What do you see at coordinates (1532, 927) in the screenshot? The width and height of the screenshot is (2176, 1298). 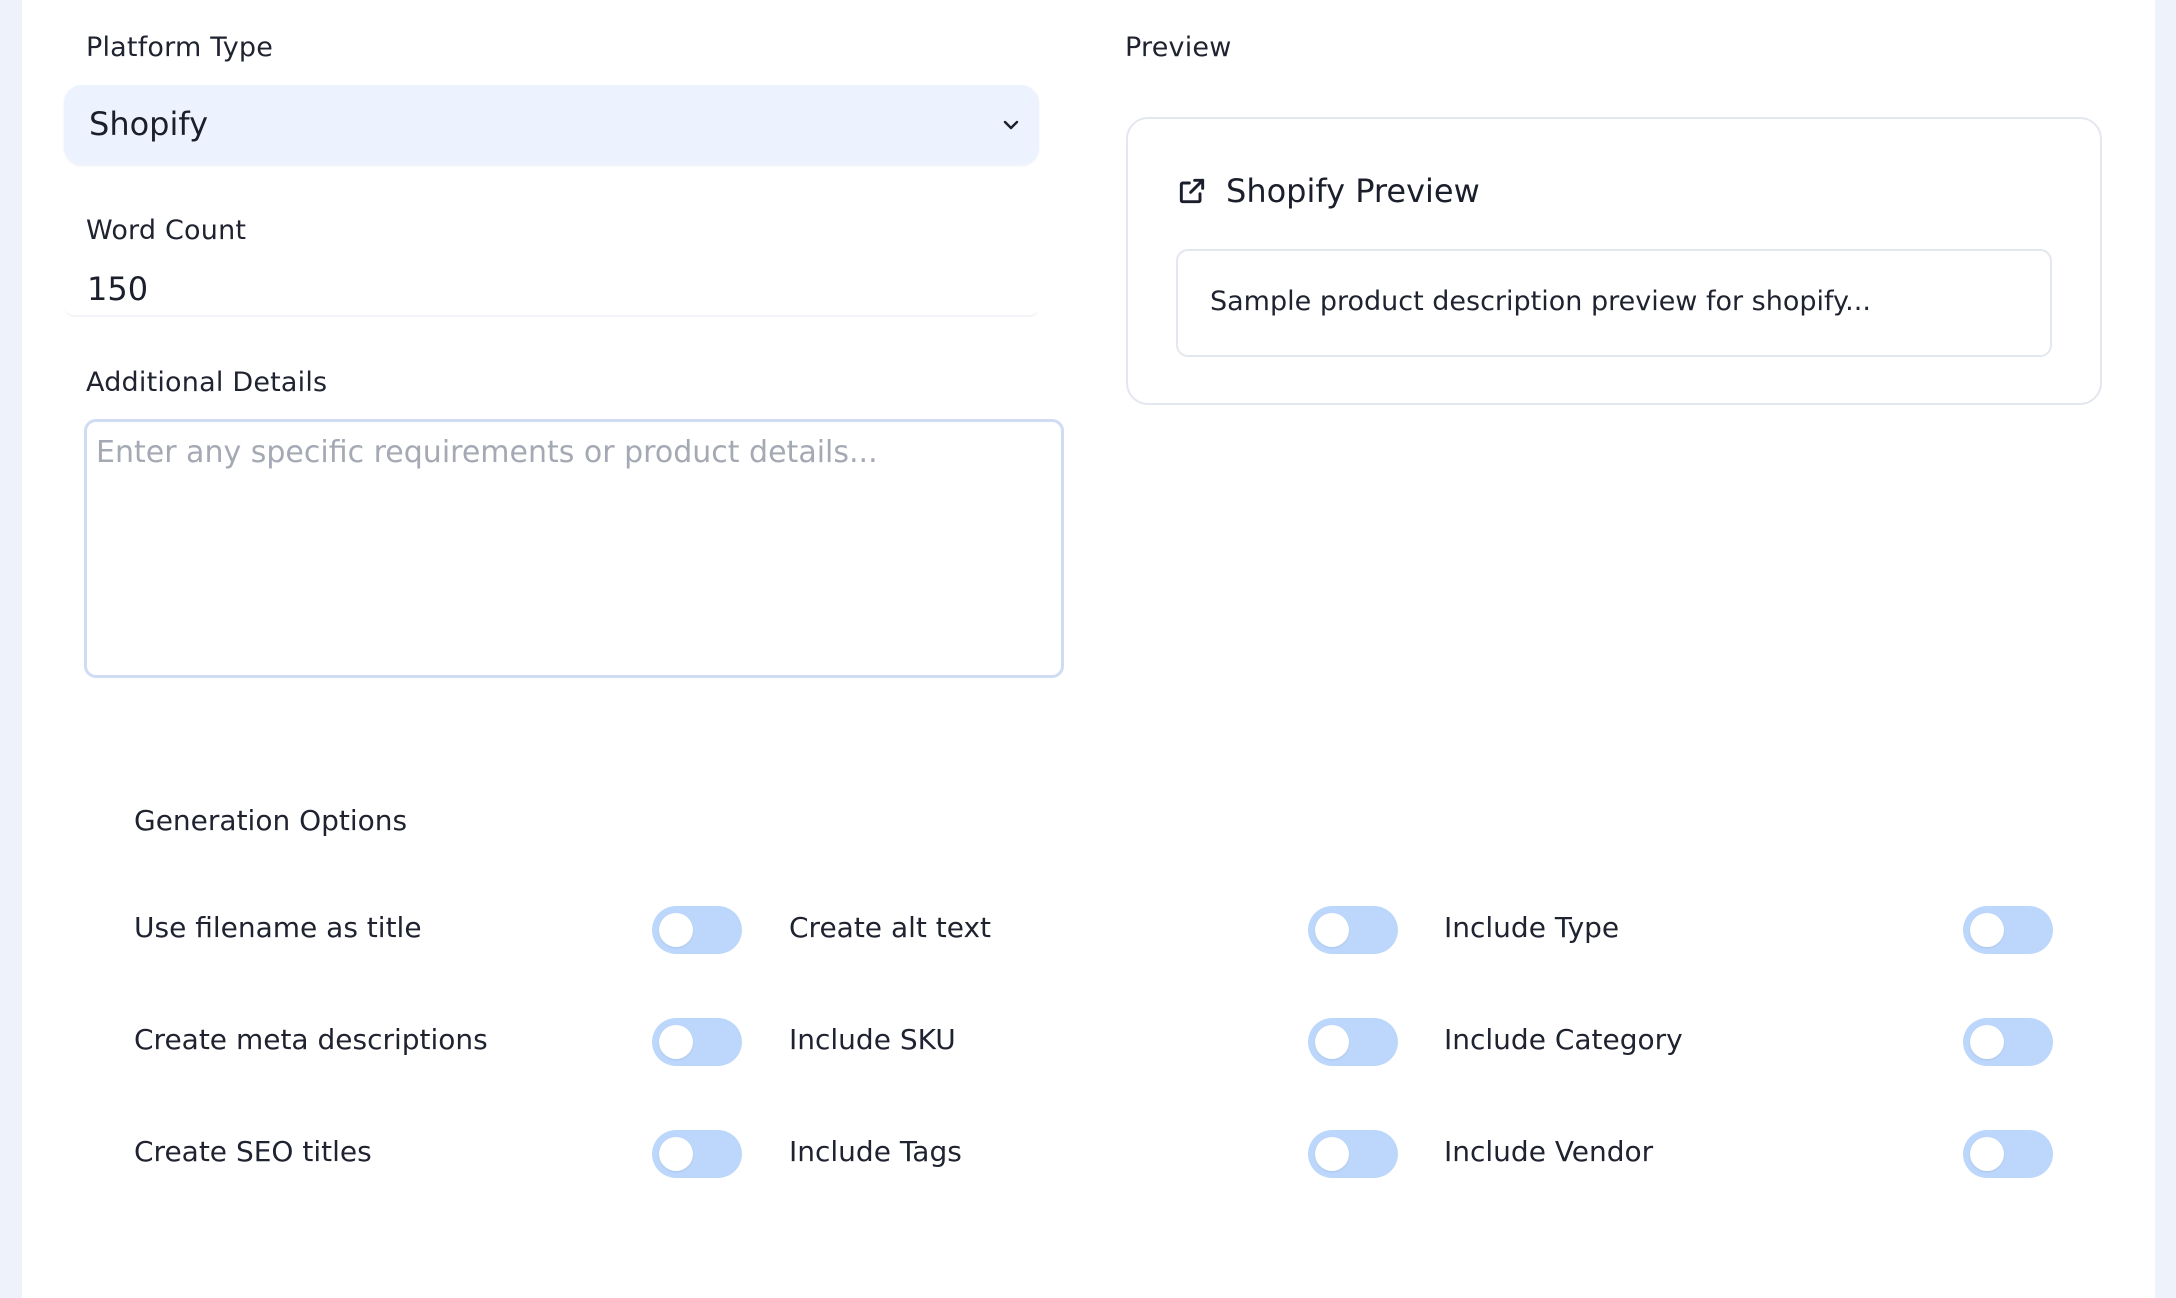 I see `option-label-include-type: Include Type` at bounding box center [1532, 927].